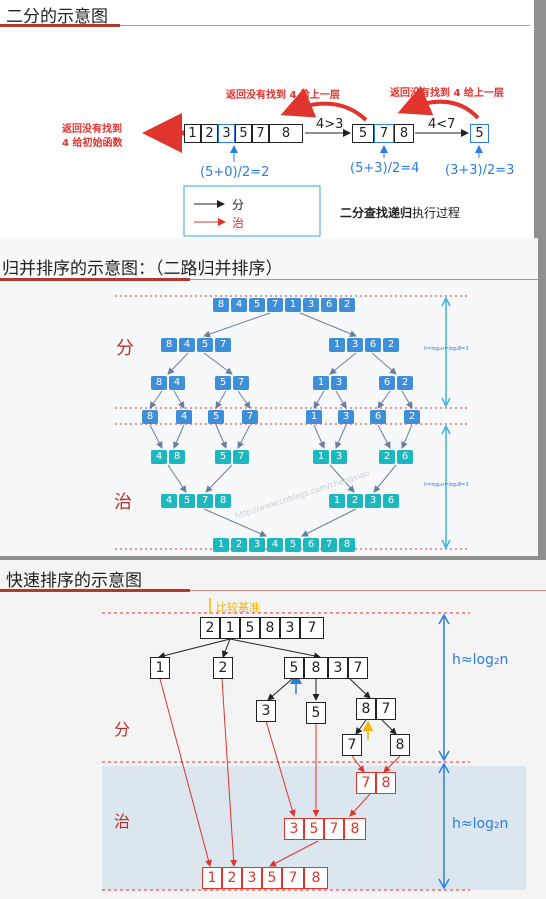 The width and height of the screenshot is (546, 899). Describe the element at coordinates (352, 745) in the screenshot. I see `leaf-cell: 7` at that location.